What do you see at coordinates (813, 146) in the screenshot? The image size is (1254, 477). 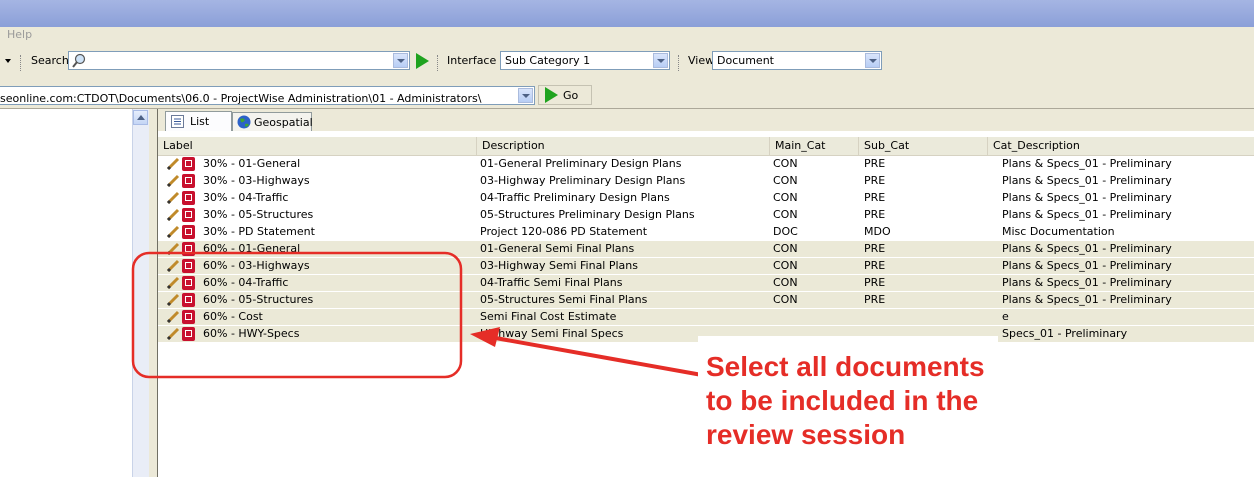 I see `column-header-main-cat: Main_Cat` at bounding box center [813, 146].